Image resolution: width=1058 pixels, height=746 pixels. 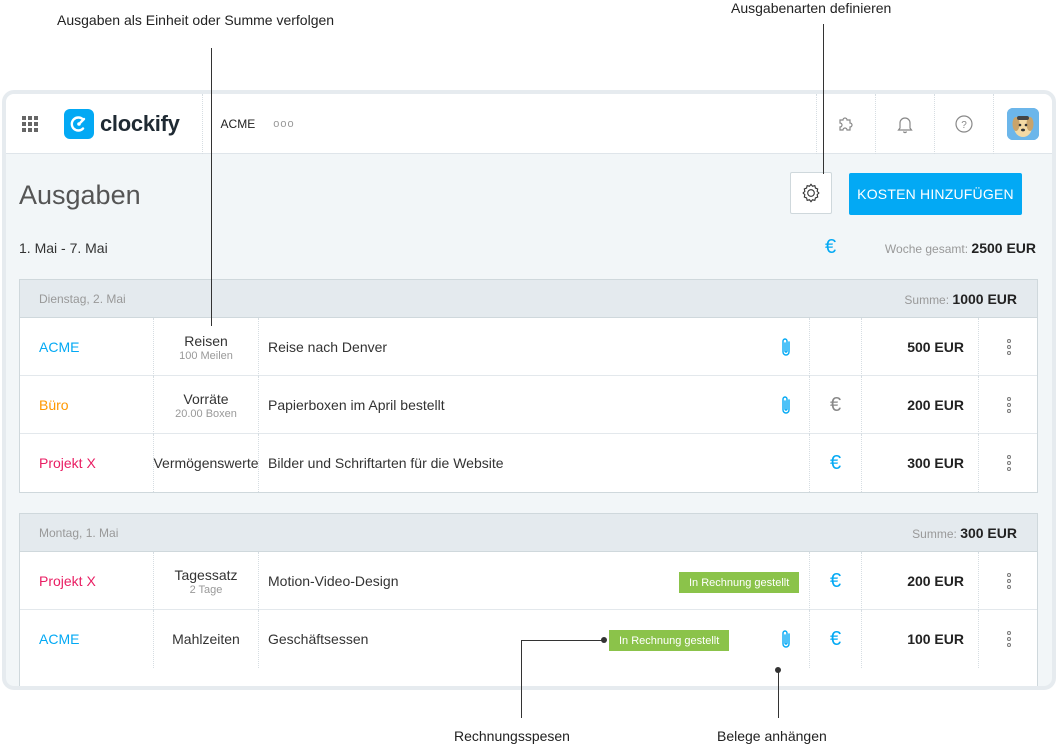 I want to click on expense-description: Motion-Video-Design, so click(x=333, y=581).